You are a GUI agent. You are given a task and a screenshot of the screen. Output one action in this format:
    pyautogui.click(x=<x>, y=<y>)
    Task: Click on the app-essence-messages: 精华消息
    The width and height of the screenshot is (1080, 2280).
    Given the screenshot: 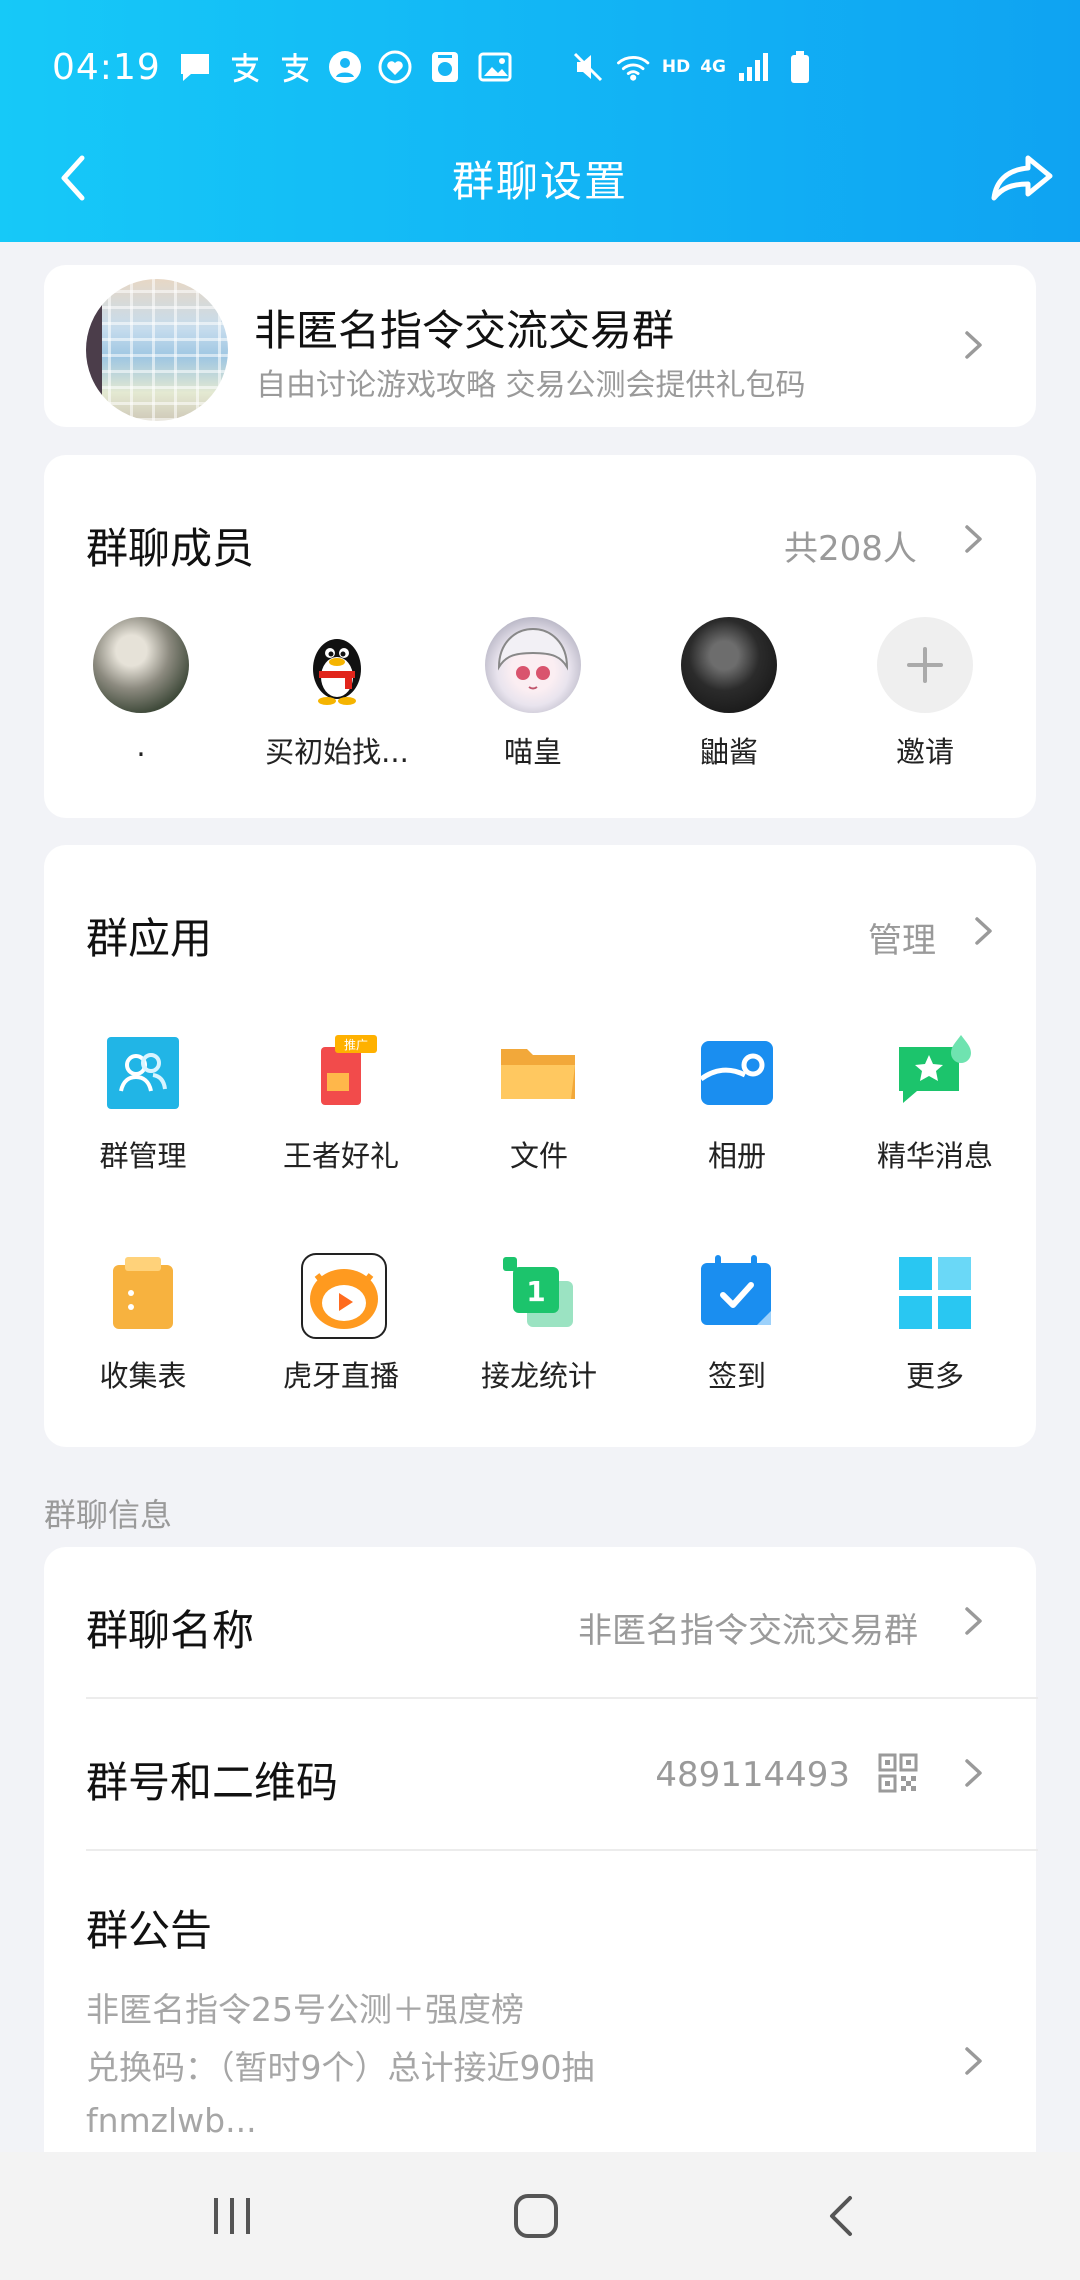 What is the action you would take?
    pyautogui.click(x=935, y=1104)
    